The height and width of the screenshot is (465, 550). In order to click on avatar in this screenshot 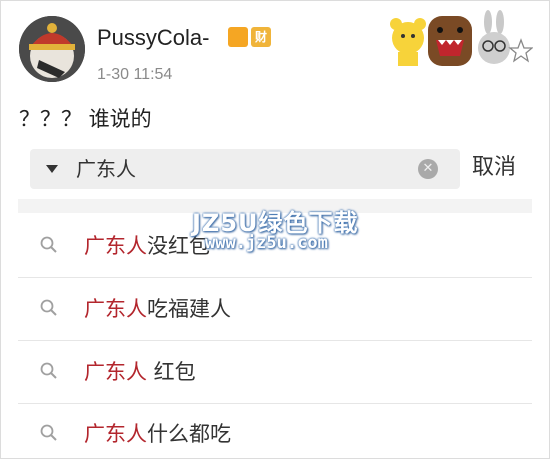, I will do `click(52, 49)`.